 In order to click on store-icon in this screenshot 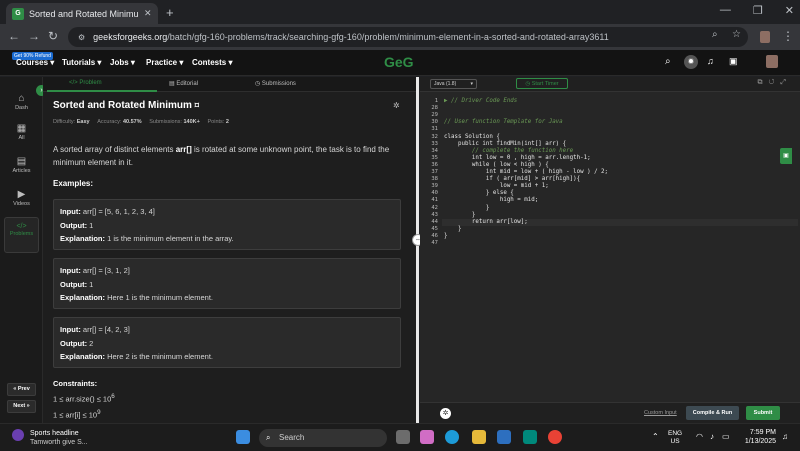, I will do `click(504, 437)`.